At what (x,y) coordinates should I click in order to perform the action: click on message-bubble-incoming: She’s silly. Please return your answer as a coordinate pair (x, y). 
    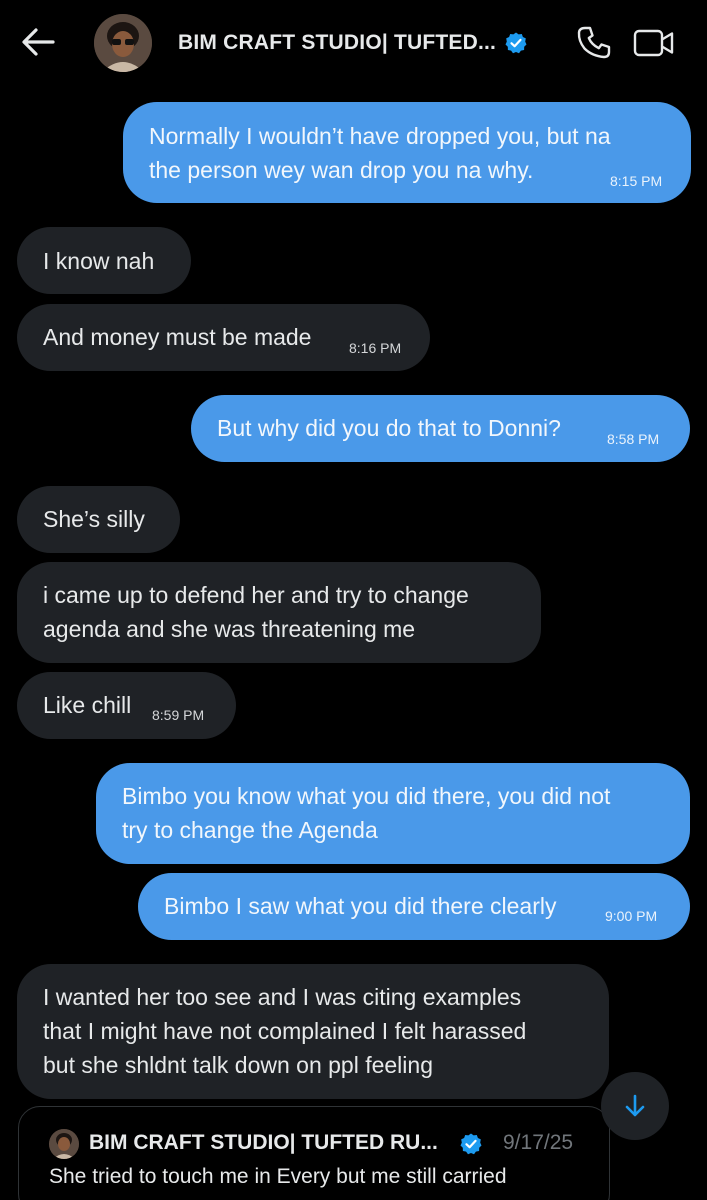
    Looking at the image, I should click on (98, 519).